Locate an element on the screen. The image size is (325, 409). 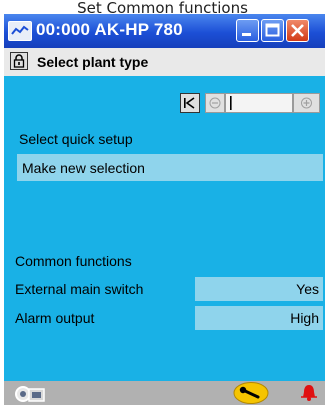
quick-setup-selection: Make new selection is located at coordinates (170, 167).